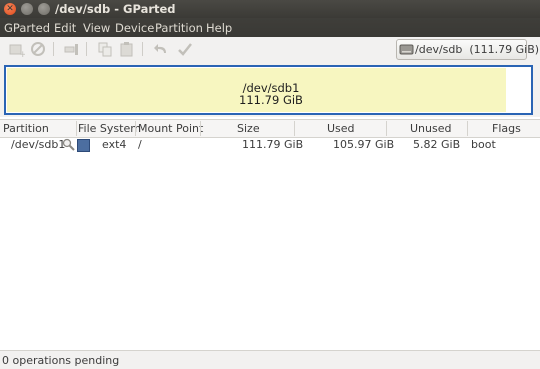 The width and height of the screenshot is (540, 369). Describe the element at coordinates (270, 9) in the screenshot. I see `title-bar: ✕ /dev/sdb - GParted` at that location.